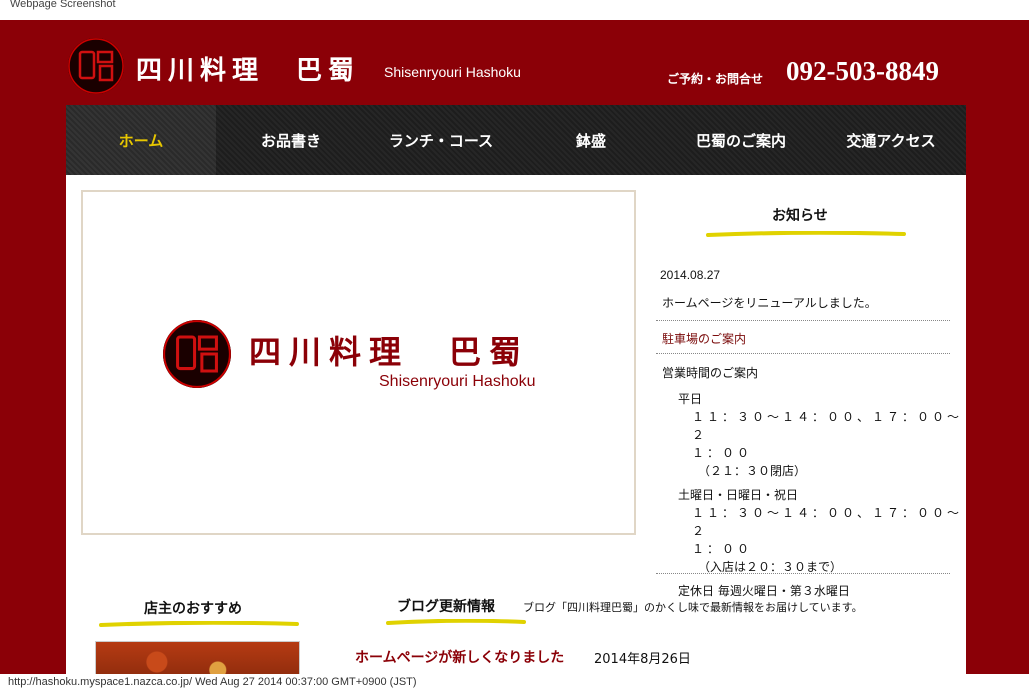 Image resolution: width=1029 pixels, height=691 pixels. What do you see at coordinates (441, 140) in the screenshot?
I see `nav-lunch-course: ランチ・コース` at bounding box center [441, 140].